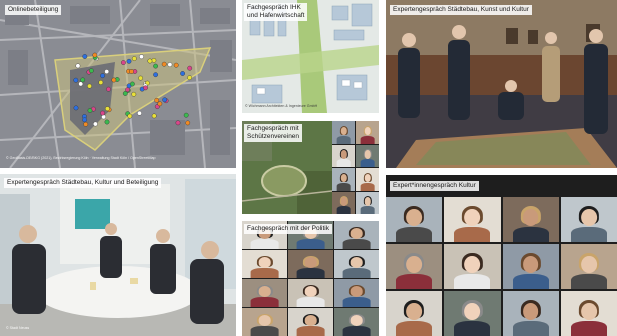 This screenshot has width=617, height=336. What do you see at coordinates (276, 12) in the screenshot?
I see `tile-title: Fachgespräch IHK und Hafenwirtschaft` at bounding box center [276, 12].